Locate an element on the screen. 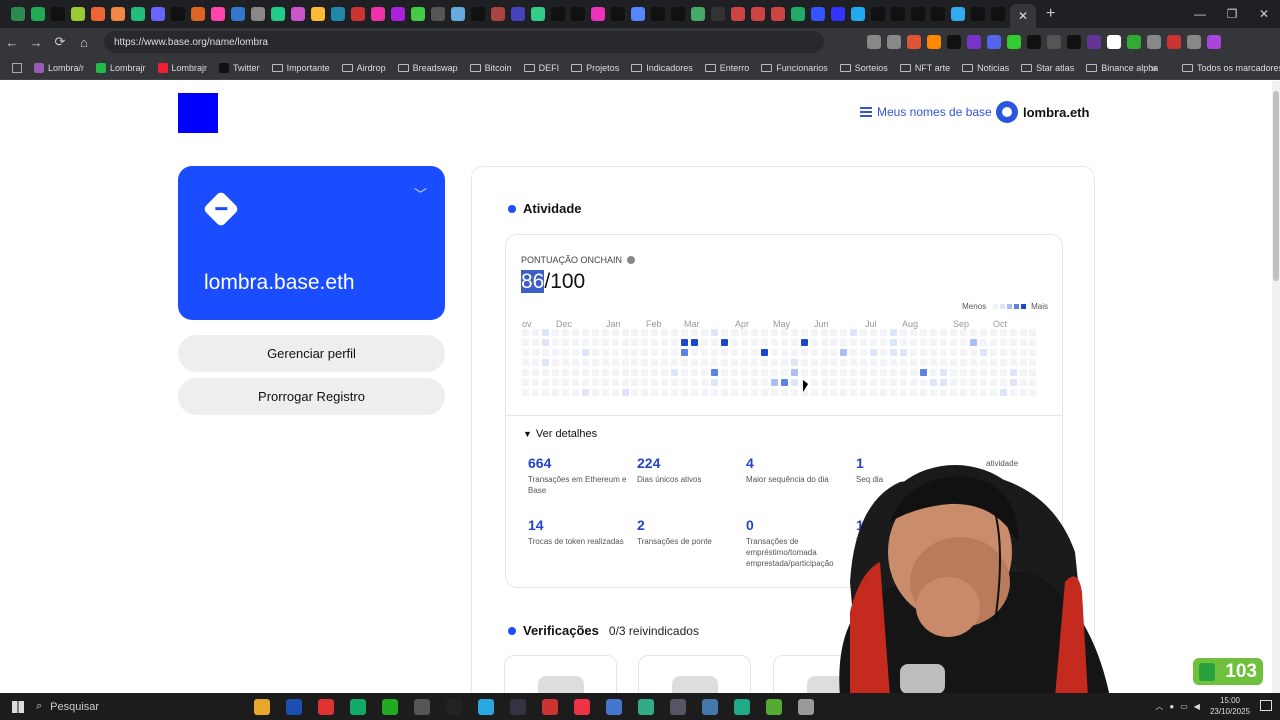 The width and height of the screenshot is (1280, 720). bookmark-item: Noticias is located at coordinates (985, 68).